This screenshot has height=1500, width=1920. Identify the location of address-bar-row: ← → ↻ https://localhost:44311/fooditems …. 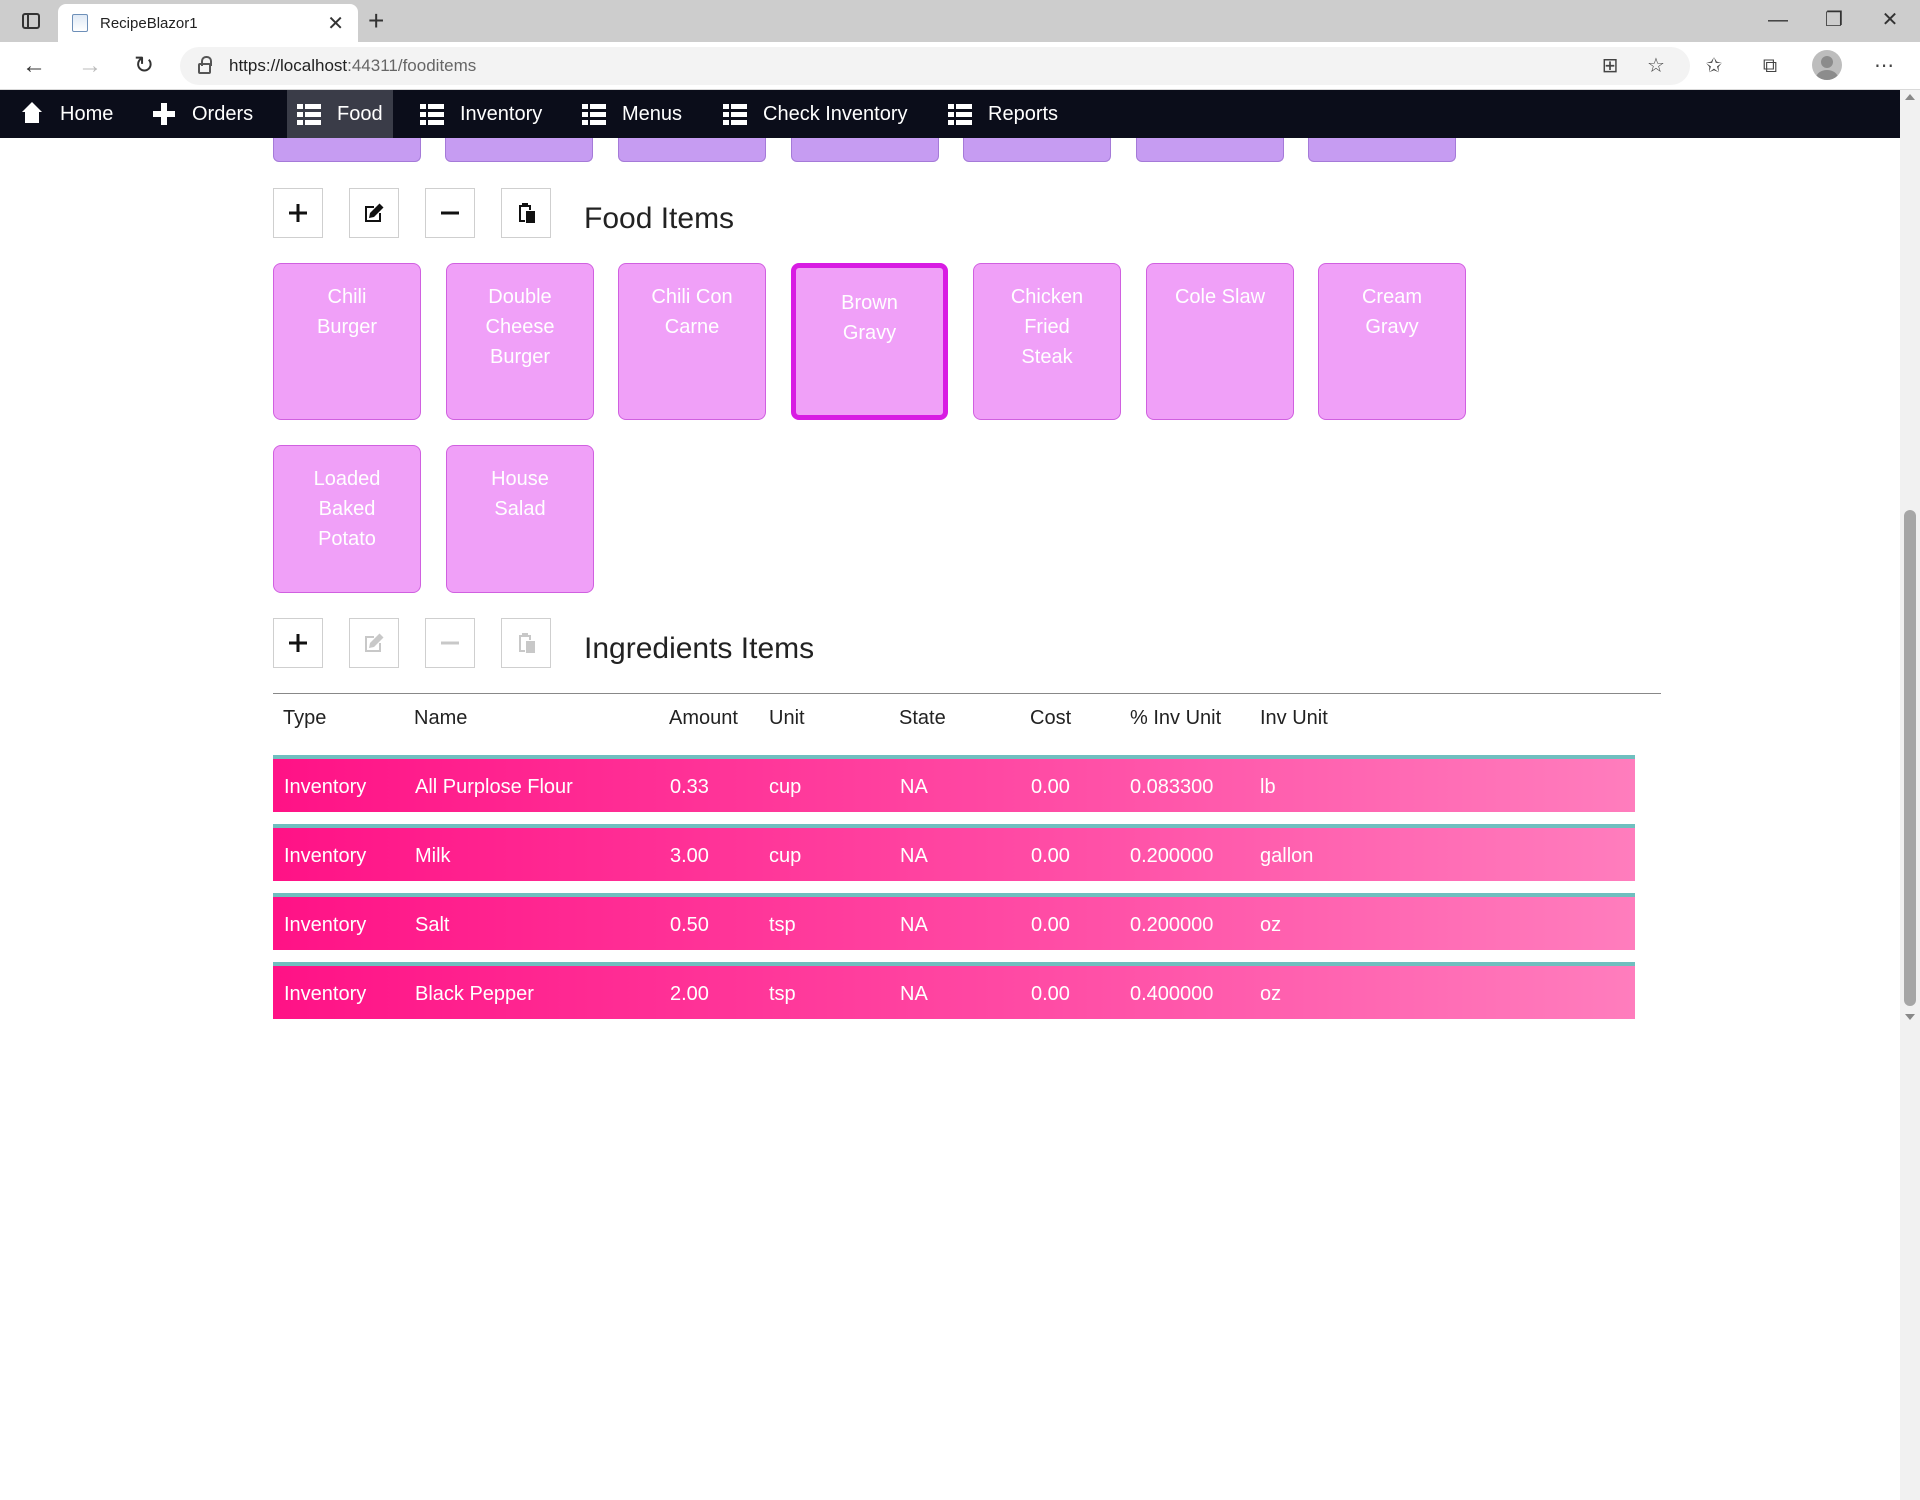
(960, 66).